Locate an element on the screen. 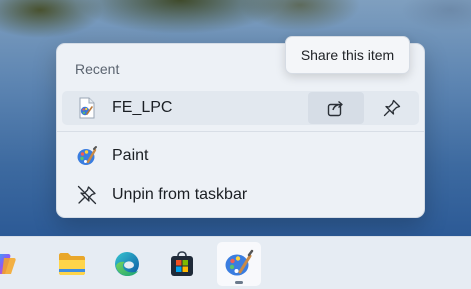 The height and width of the screenshot is (289, 471). task-label: Paint is located at coordinates (130, 155).